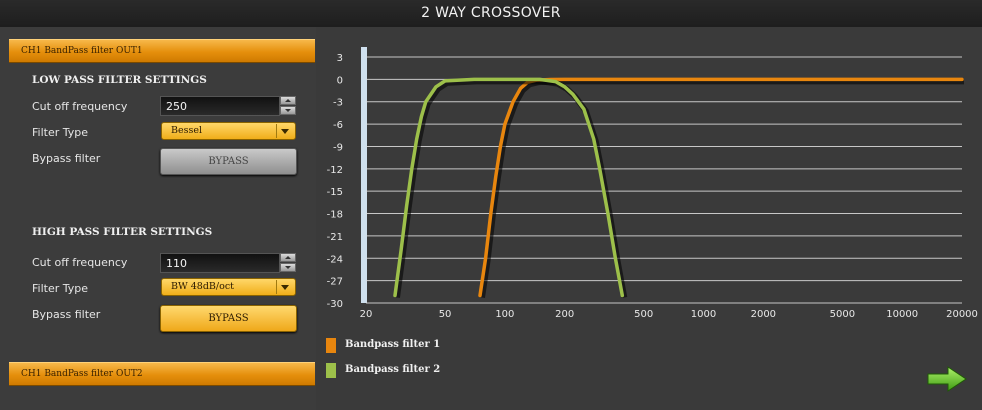  Describe the element at coordinates (162, 51) in the screenshot. I see `channel-out1-header: CH1 BandPass filter OUT1` at that location.